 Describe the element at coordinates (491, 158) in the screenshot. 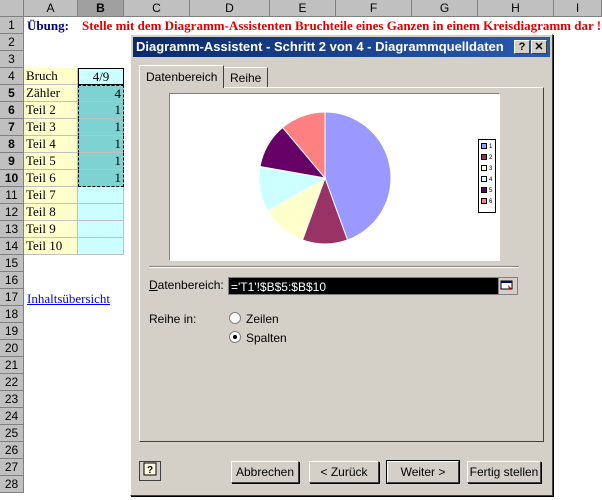

I see `legend-label: 2` at that location.